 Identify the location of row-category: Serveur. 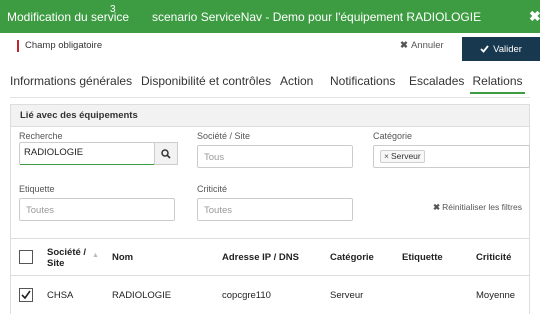
(347, 295).